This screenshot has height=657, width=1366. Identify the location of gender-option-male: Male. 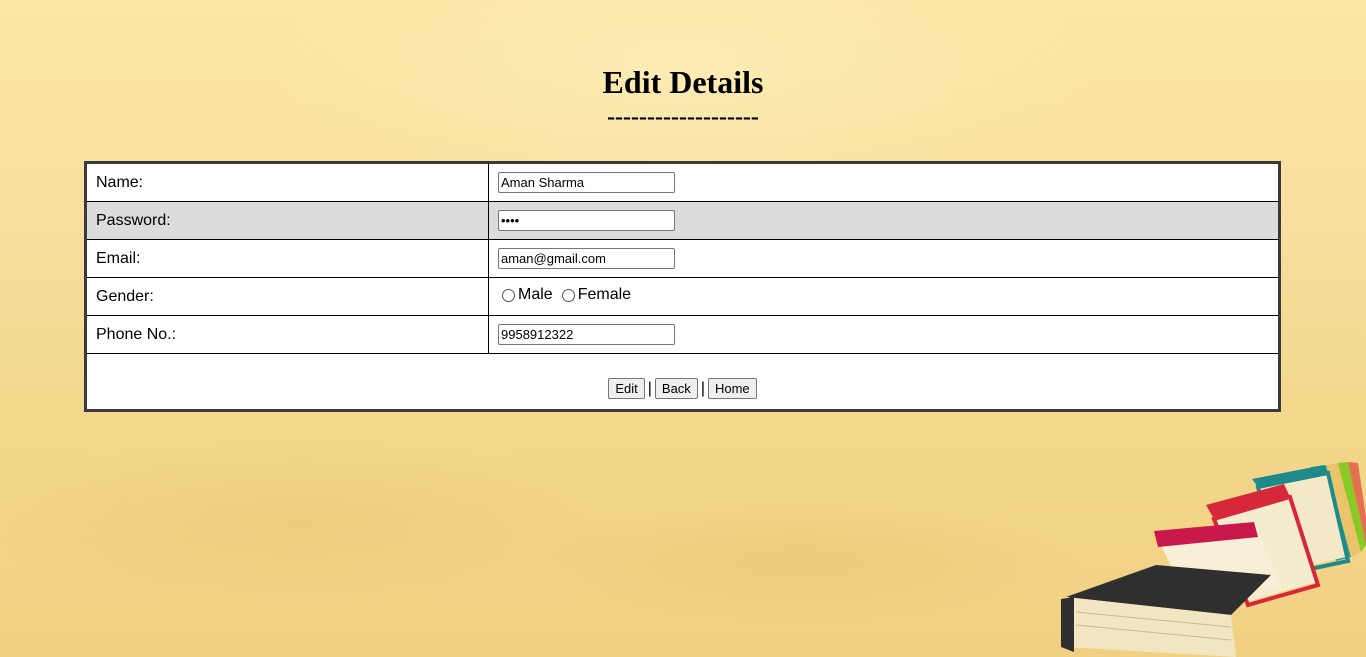
(532, 295).